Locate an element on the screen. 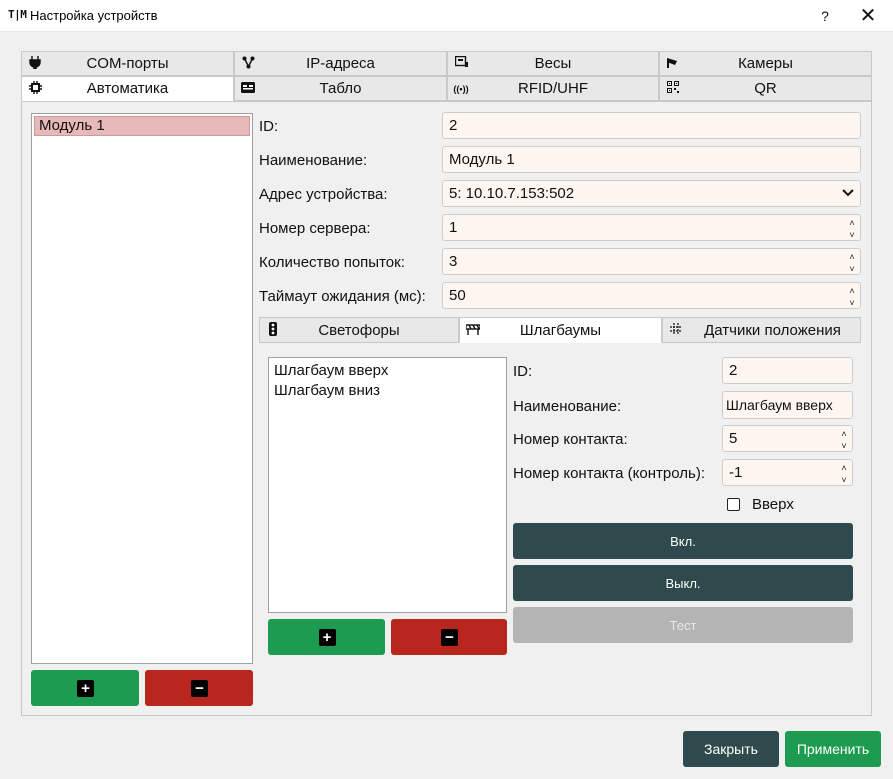 The width and height of the screenshot is (893, 779). barrier-id-label: ID: is located at coordinates (523, 371).